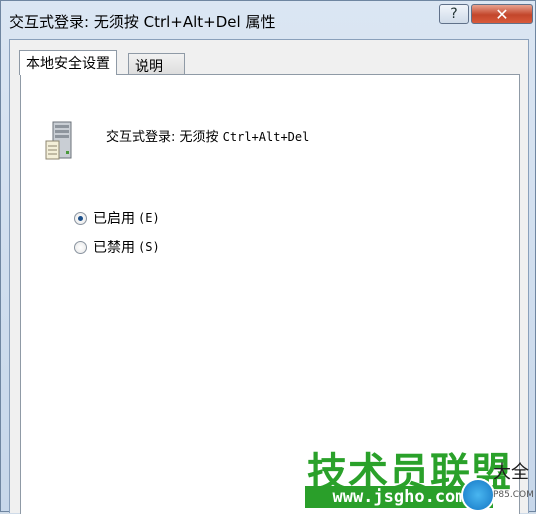  I want to click on help-button: ?, so click(454, 14).